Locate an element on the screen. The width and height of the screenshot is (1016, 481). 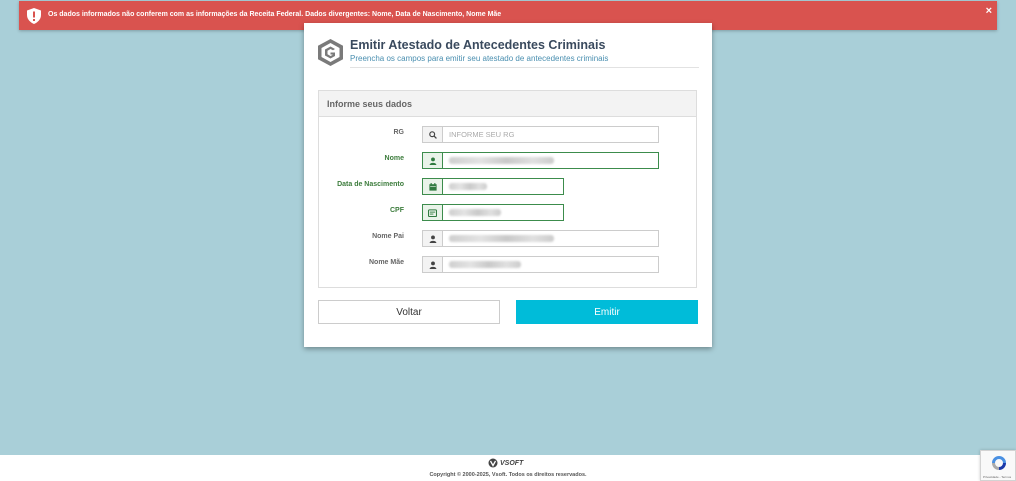
nome-pai-input-group is located at coordinates (540, 238).